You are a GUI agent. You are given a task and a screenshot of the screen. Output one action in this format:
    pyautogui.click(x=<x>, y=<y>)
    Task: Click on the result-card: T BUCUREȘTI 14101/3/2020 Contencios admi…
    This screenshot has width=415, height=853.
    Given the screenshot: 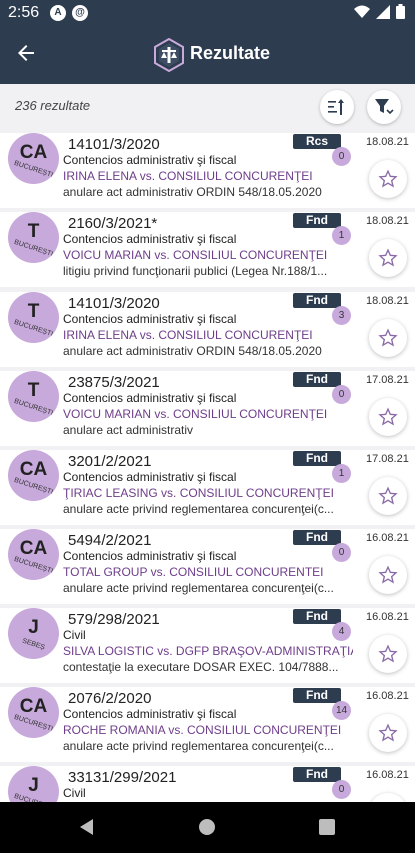 What is the action you would take?
    pyautogui.click(x=207, y=329)
    